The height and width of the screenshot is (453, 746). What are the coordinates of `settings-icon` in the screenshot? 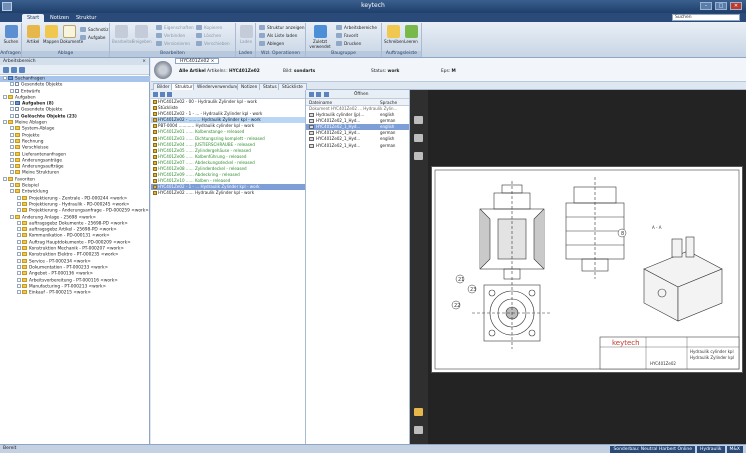 It's located at (22, 70).